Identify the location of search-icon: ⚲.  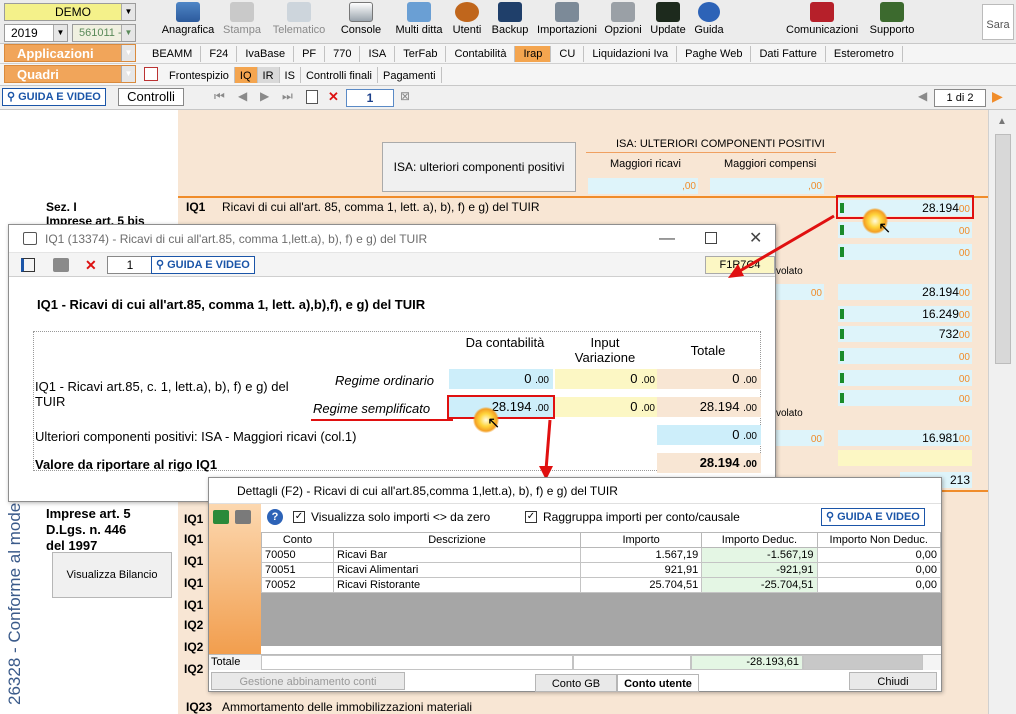
(832, 517).